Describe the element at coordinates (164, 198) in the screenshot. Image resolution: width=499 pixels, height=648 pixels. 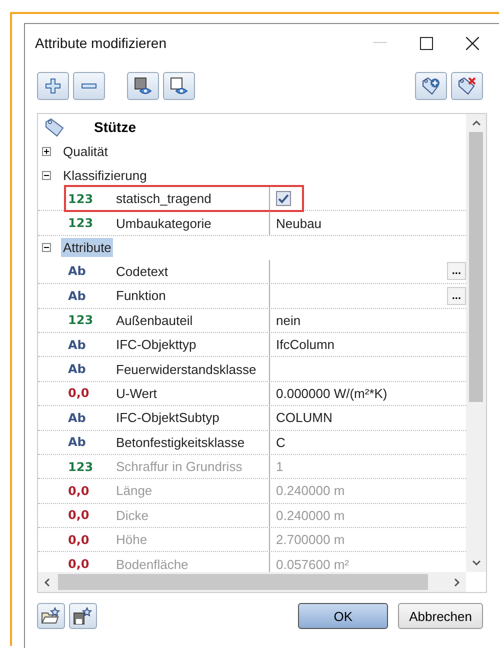
I see `property-name: statisch_tragend` at that location.